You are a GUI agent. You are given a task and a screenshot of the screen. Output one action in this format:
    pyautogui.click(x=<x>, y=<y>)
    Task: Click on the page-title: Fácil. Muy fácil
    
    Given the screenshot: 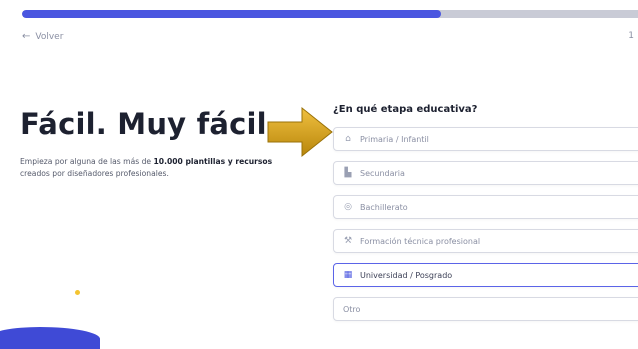 What is the action you would take?
    pyautogui.click(x=143, y=124)
    